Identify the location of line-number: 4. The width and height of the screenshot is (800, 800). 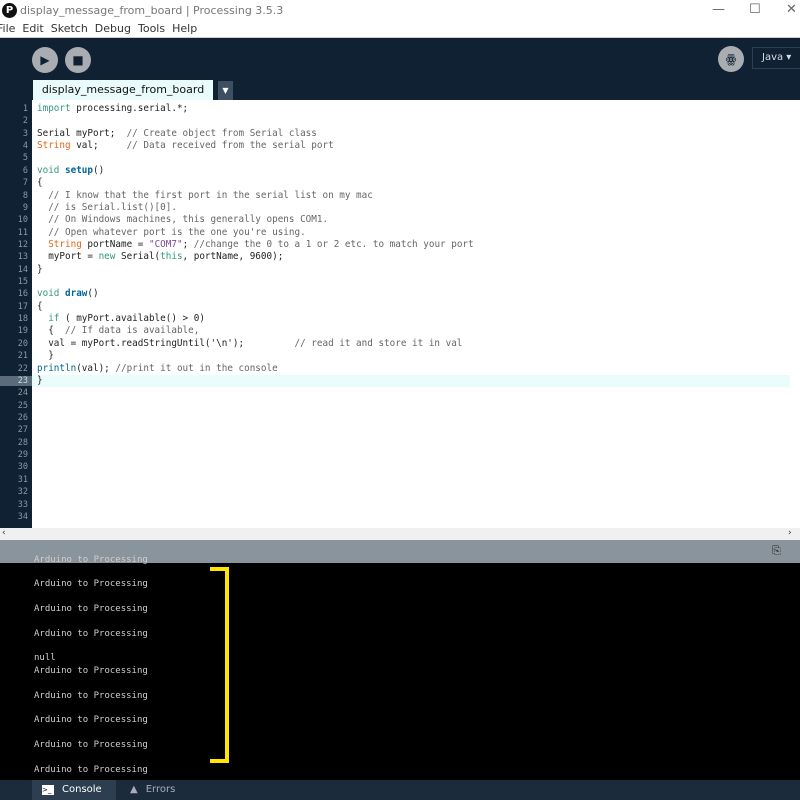
(25, 146).